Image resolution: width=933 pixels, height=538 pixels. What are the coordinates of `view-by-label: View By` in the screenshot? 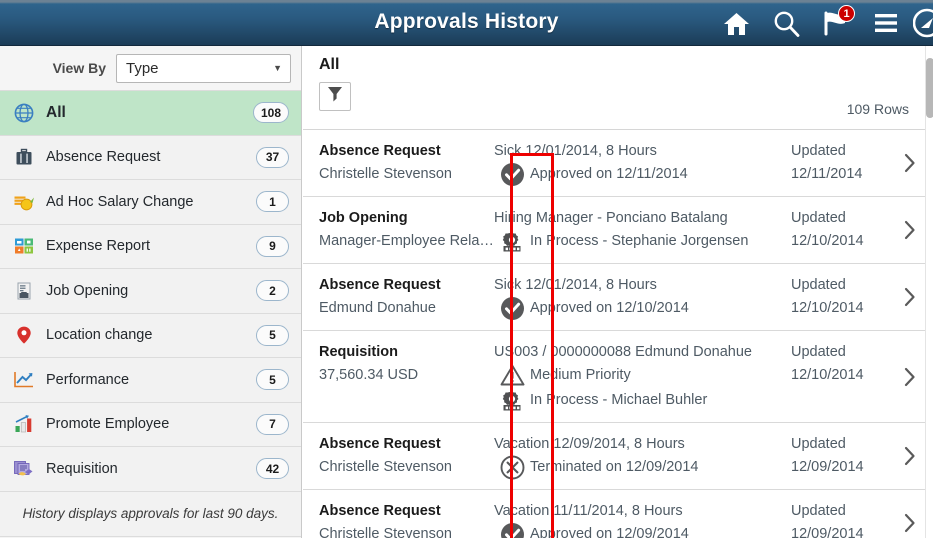 It's located at (79, 68).